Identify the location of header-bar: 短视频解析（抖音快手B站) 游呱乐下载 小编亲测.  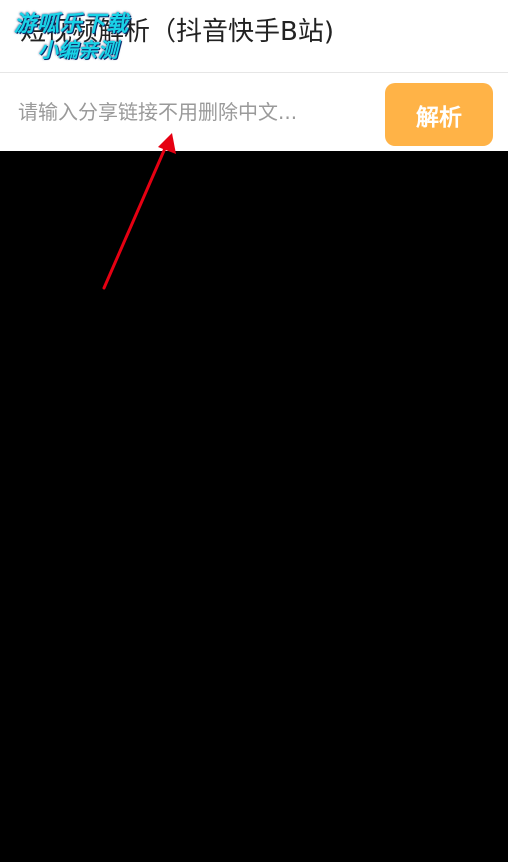
(254, 36).